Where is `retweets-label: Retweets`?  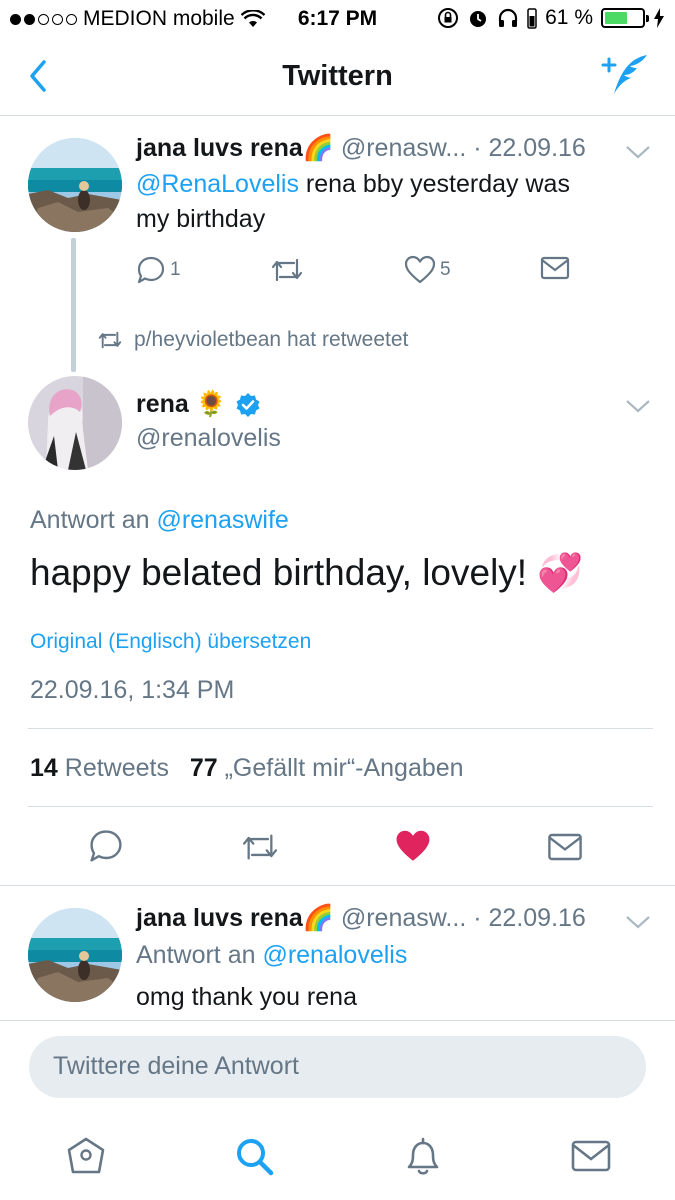
retweets-label: Retweets is located at coordinates (116, 768).